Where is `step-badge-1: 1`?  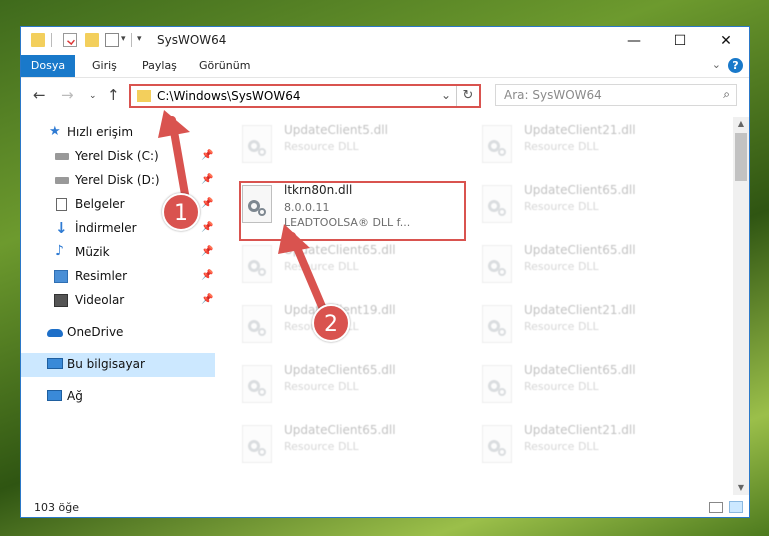
step-badge-1: 1 is located at coordinates (181, 212).